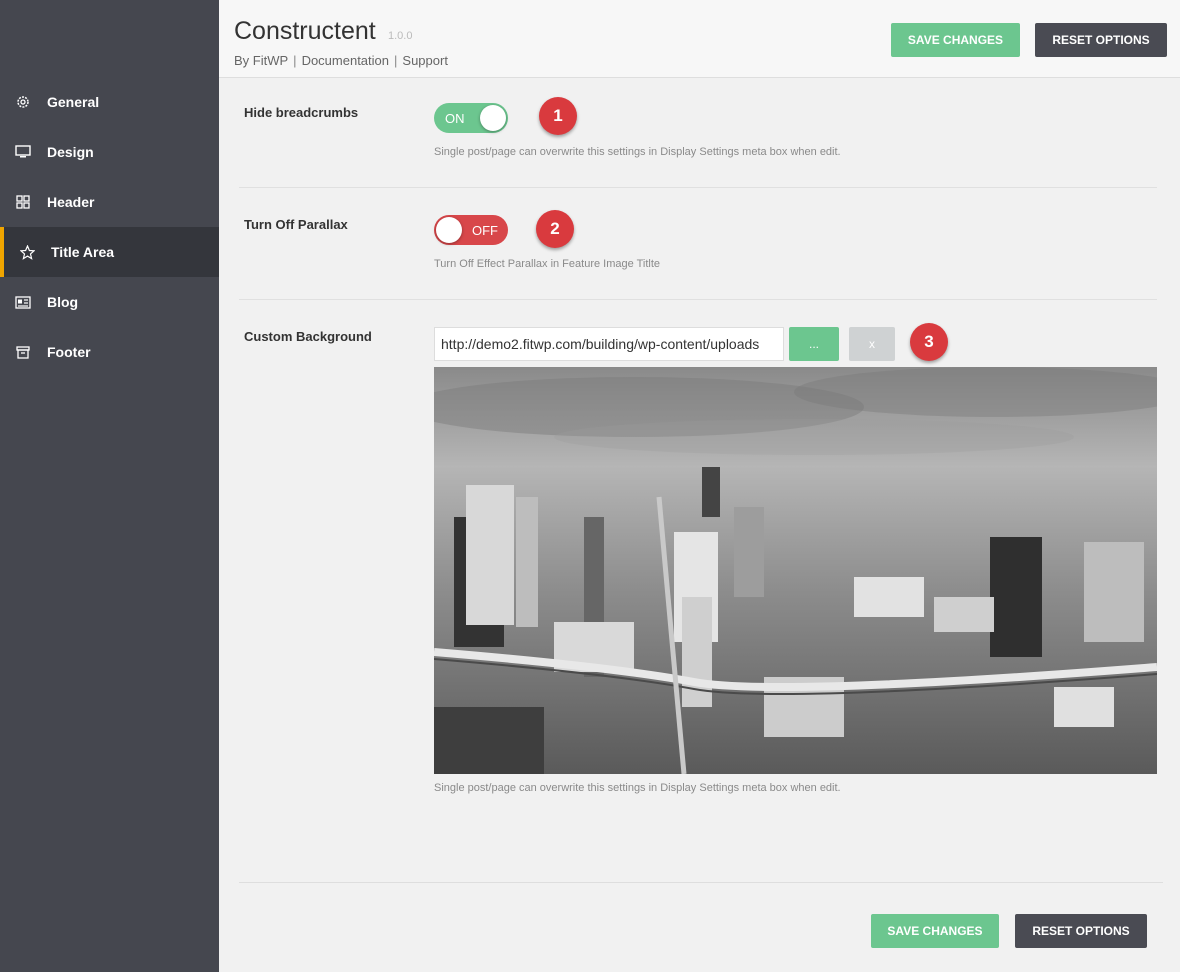 Image resolution: width=1180 pixels, height=972 pixels. What do you see at coordinates (935, 931) in the screenshot?
I see `footer-save-changes-button: SAVE CHANGES` at bounding box center [935, 931].